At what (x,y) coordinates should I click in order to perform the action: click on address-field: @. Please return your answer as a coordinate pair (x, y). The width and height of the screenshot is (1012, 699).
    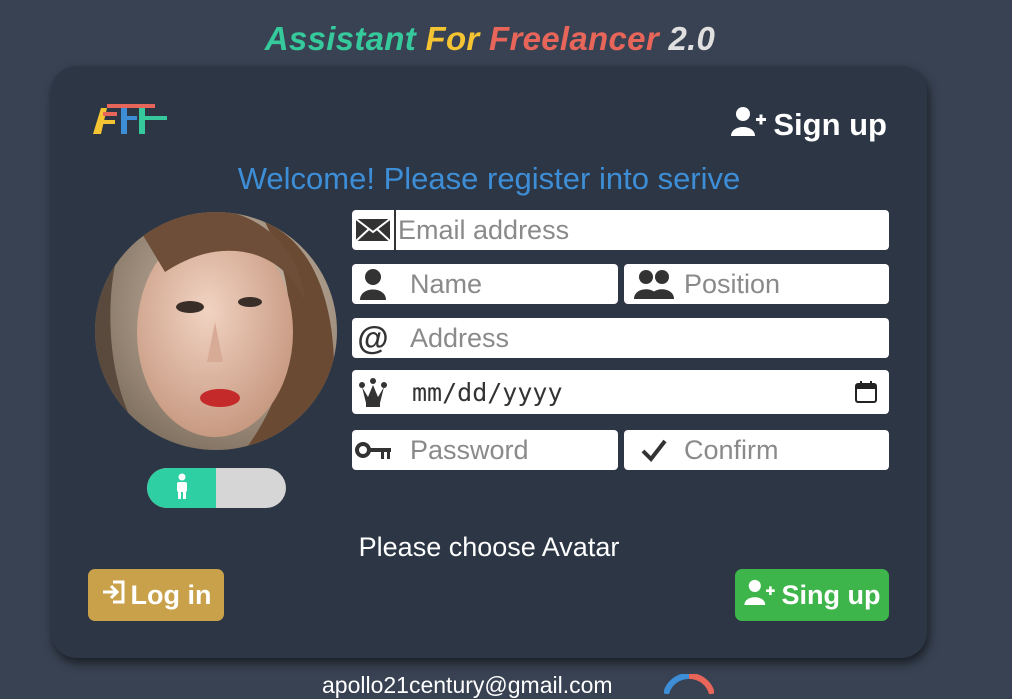
    Looking at the image, I should click on (620, 338).